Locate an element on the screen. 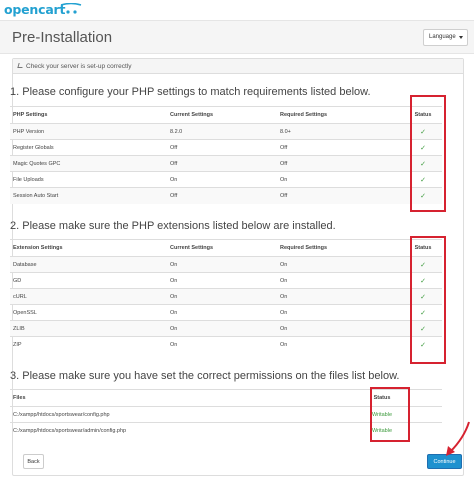  extension-name: ZIP is located at coordinates (88, 344).